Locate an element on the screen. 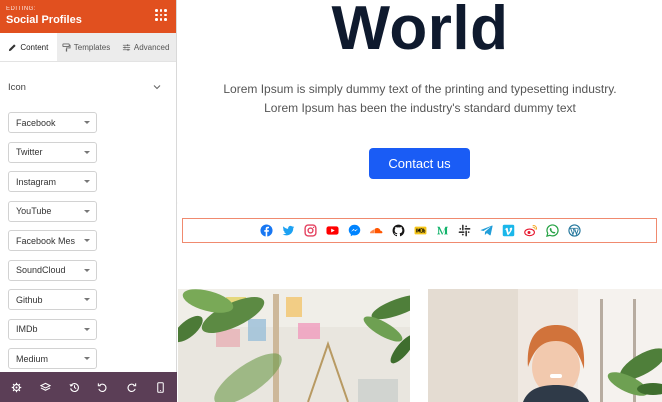  gear-icon is located at coordinates (16, 387).